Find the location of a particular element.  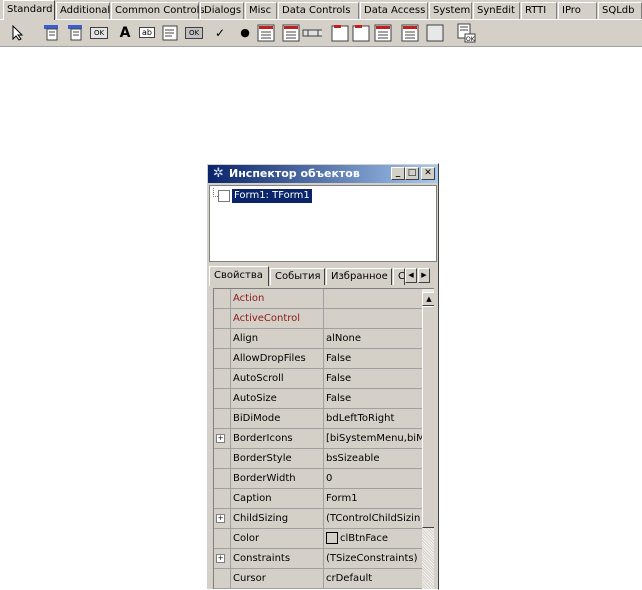

property-row: AutoSize False is located at coordinates (318, 399).